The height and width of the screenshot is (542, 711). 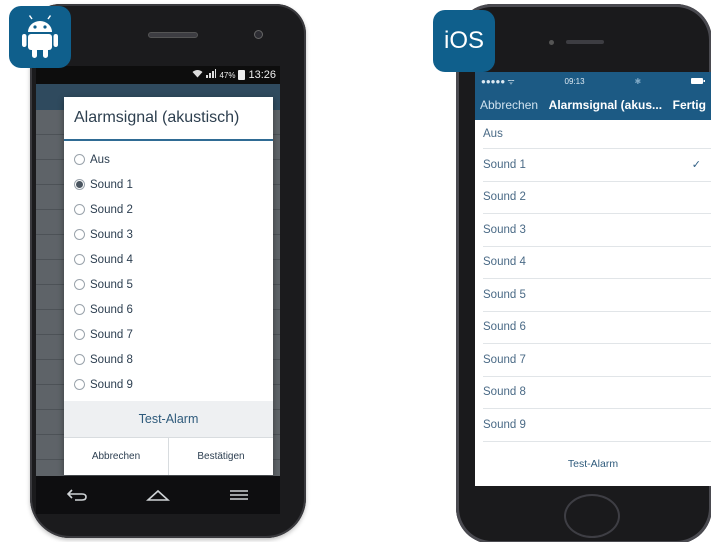 I want to click on ios-nav-bar: Abbrechen Alarmsignal (akus... Fertig, so click(x=593, y=105).